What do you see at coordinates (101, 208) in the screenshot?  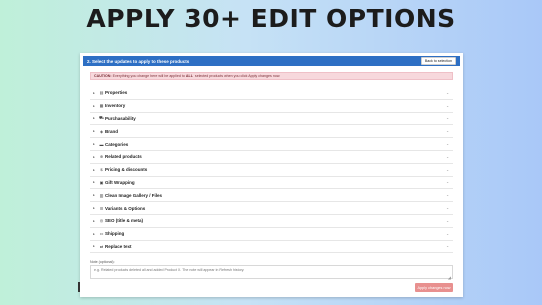 I see `list-icon: ☰` at bounding box center [101, 208].